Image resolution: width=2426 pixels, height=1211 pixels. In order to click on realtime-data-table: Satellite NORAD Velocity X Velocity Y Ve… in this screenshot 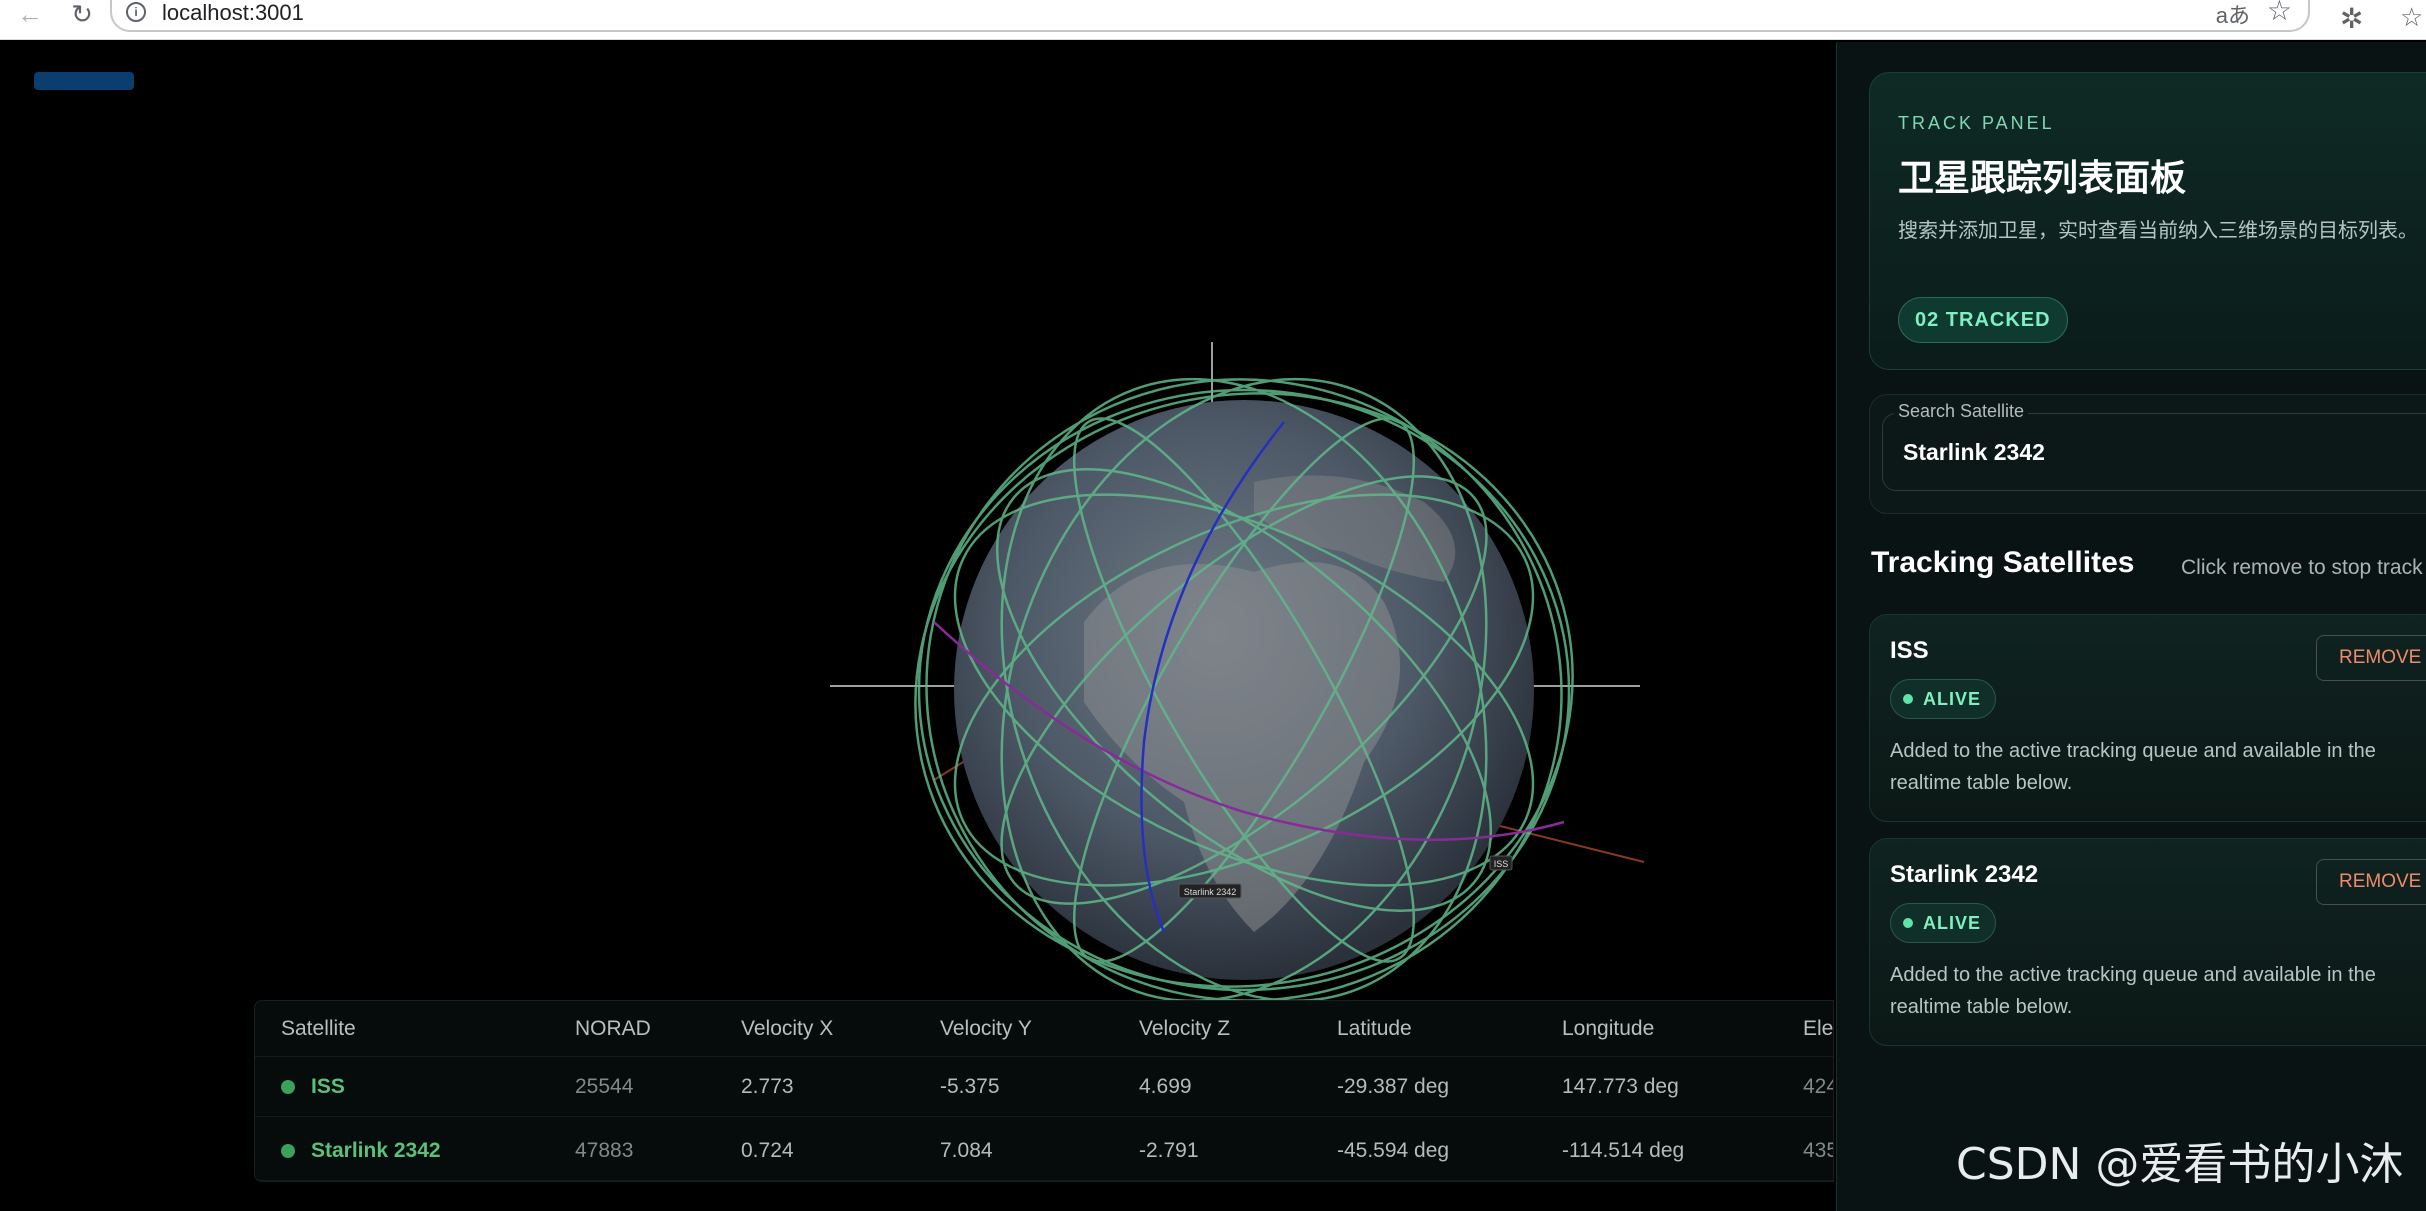, I will do `click(1044, 1091)`.